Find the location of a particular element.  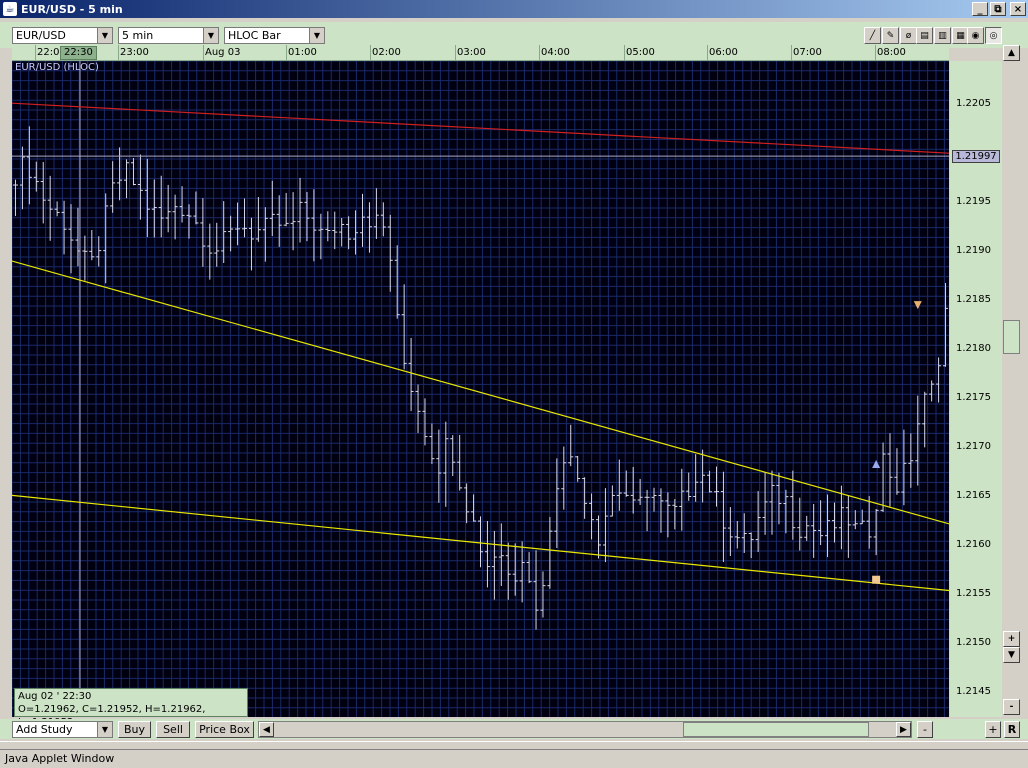

interval-value: 5 min is located at coordinates (138, 35).